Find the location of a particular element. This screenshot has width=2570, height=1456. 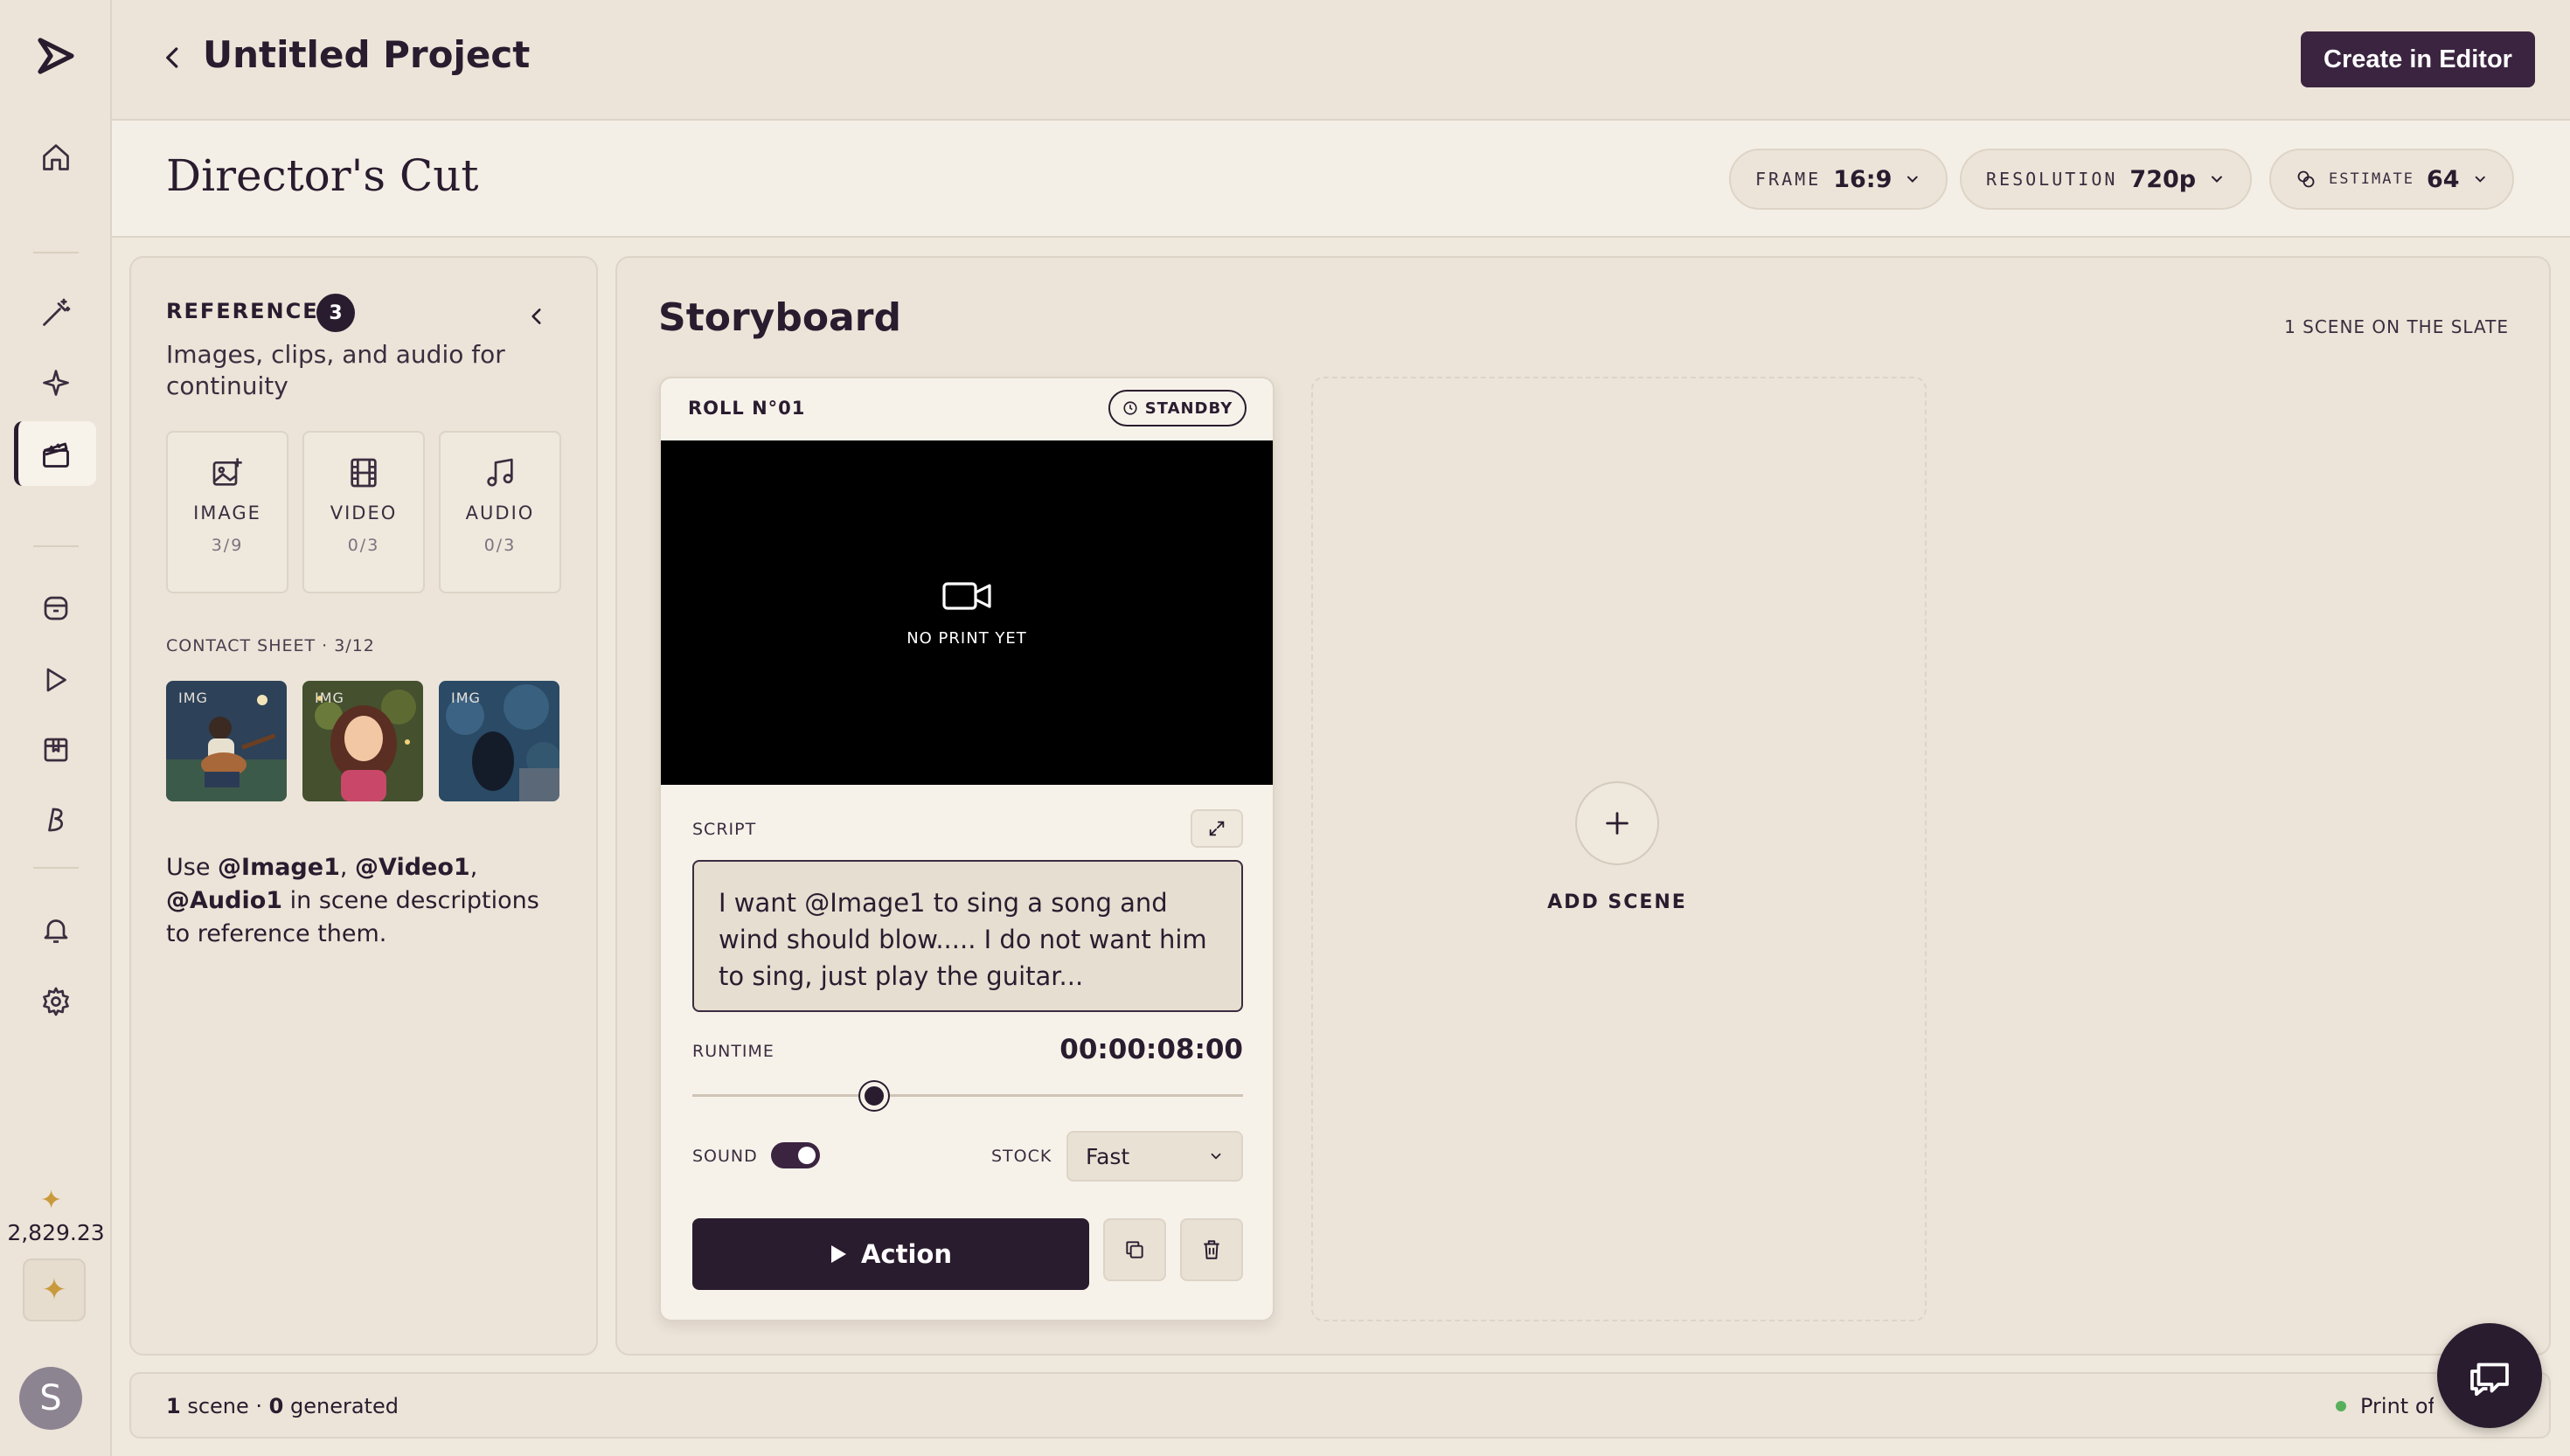

video-tag-token: @Video1 is located at coordinates (412, 867).